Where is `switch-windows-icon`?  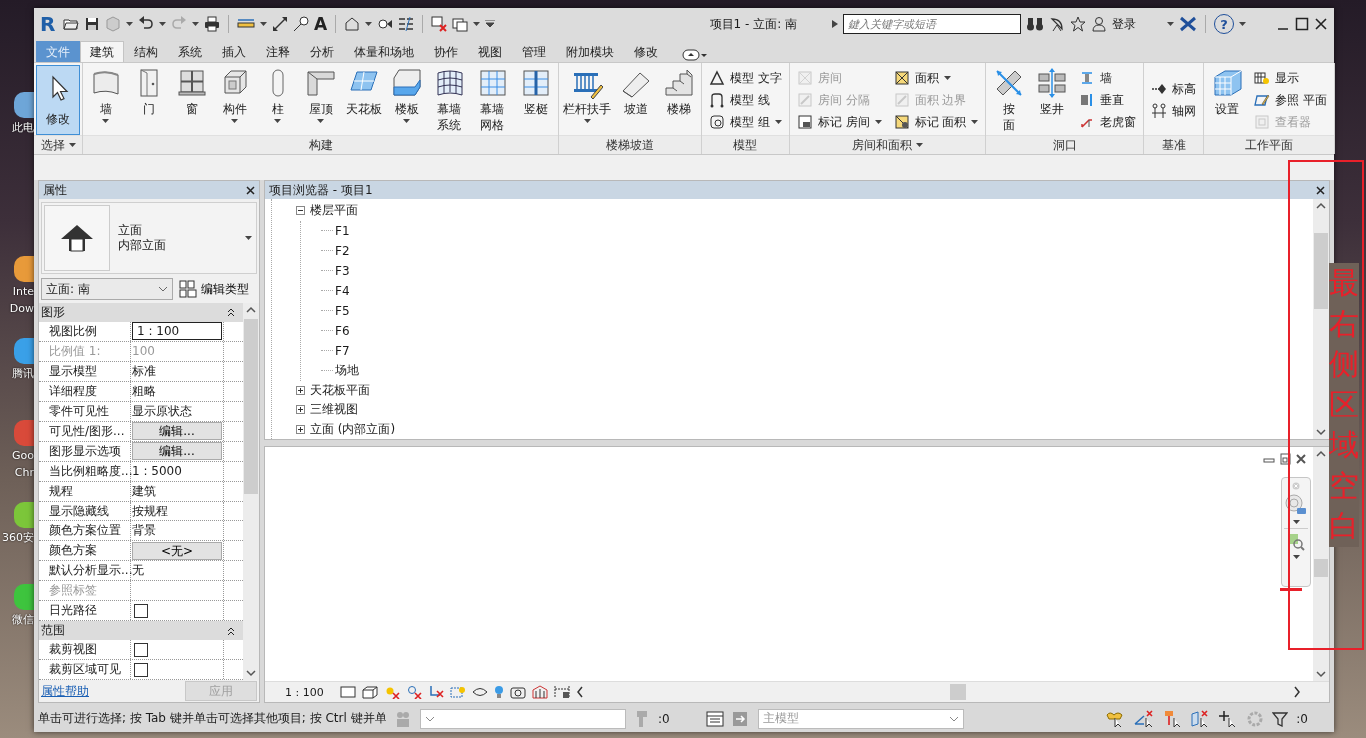 switch-windows-icon is located at coordinates (460, 24).